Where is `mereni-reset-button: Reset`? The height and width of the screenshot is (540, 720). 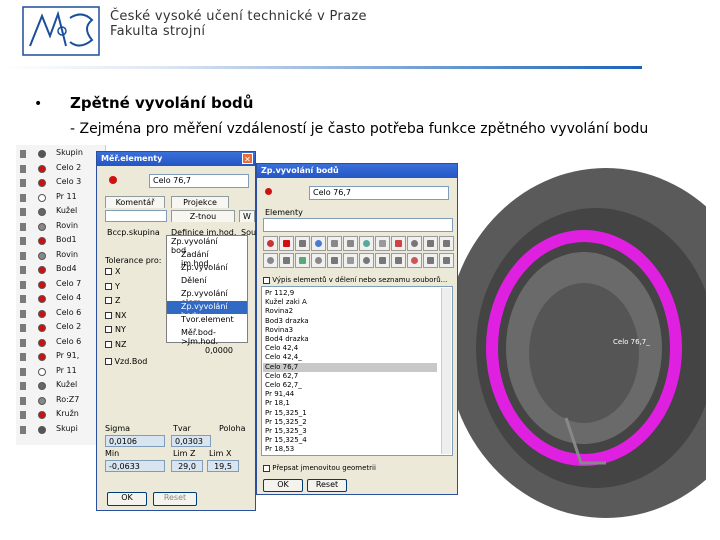 mereni-reset-button: Reset is located at coordinates (175, 499).